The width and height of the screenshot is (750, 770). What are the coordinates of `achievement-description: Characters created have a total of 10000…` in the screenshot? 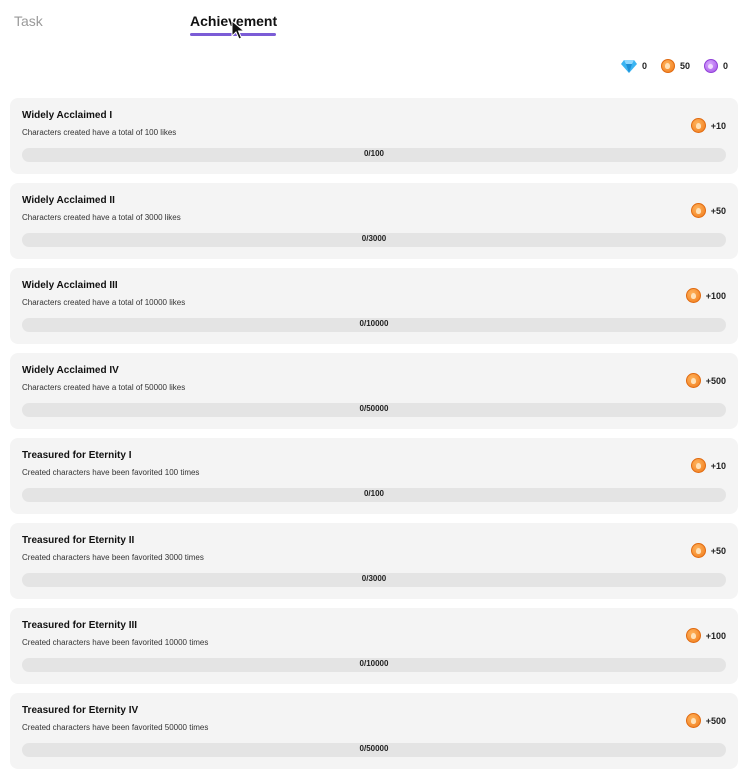 It's located at (104, 302).